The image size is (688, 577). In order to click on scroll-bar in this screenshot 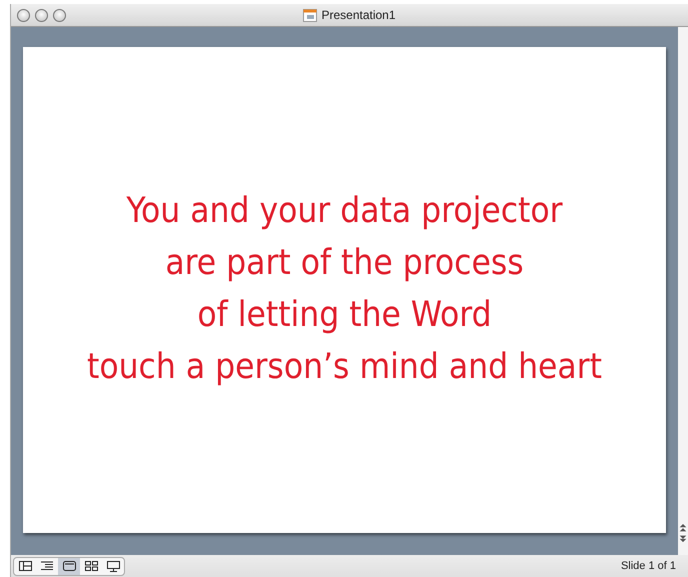, I will do `click(683, 291)`.